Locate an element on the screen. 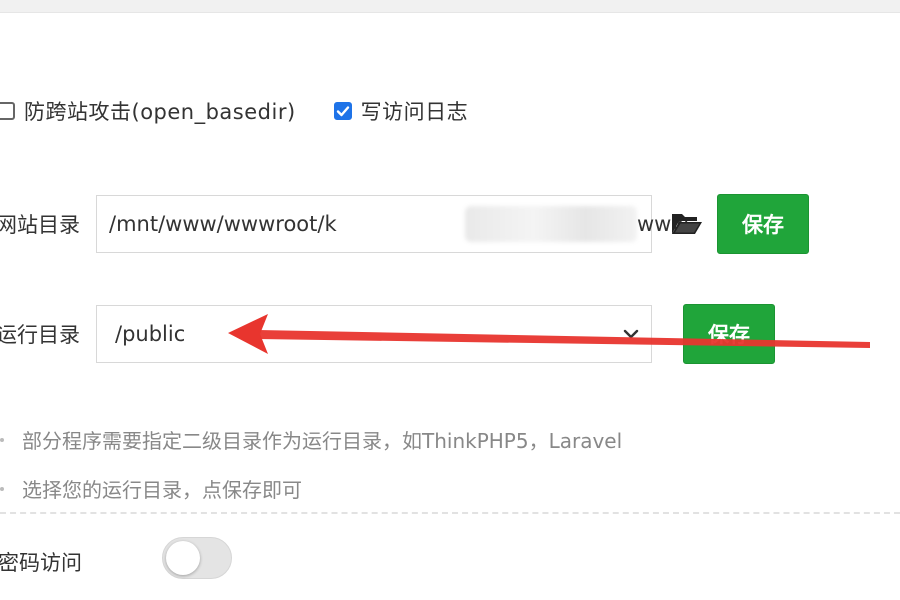 This screenshot has height=600, width=900. options-row: 防跨站攻击(open_basedir) 写访问日志 is located at coordinates (234, 111).